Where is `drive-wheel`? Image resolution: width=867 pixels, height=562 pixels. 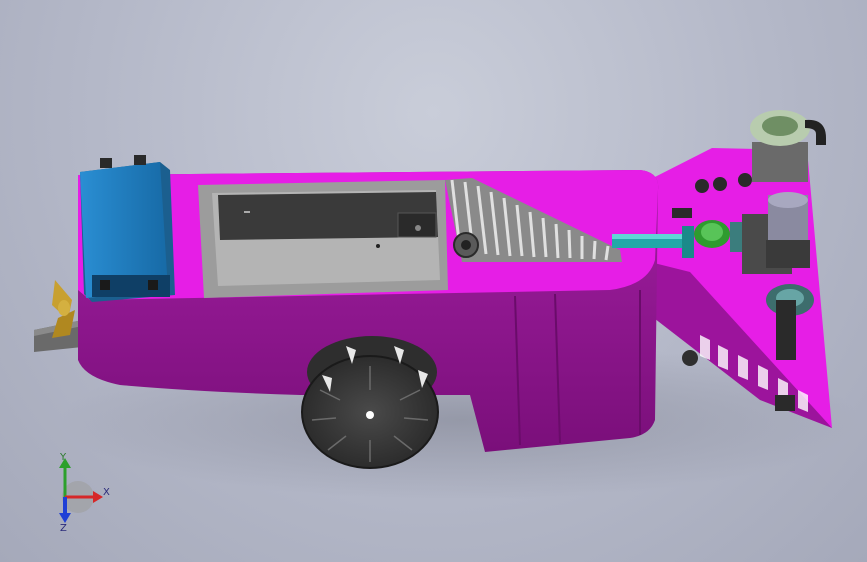 drive-wheel is located at coordinates (370, 402).